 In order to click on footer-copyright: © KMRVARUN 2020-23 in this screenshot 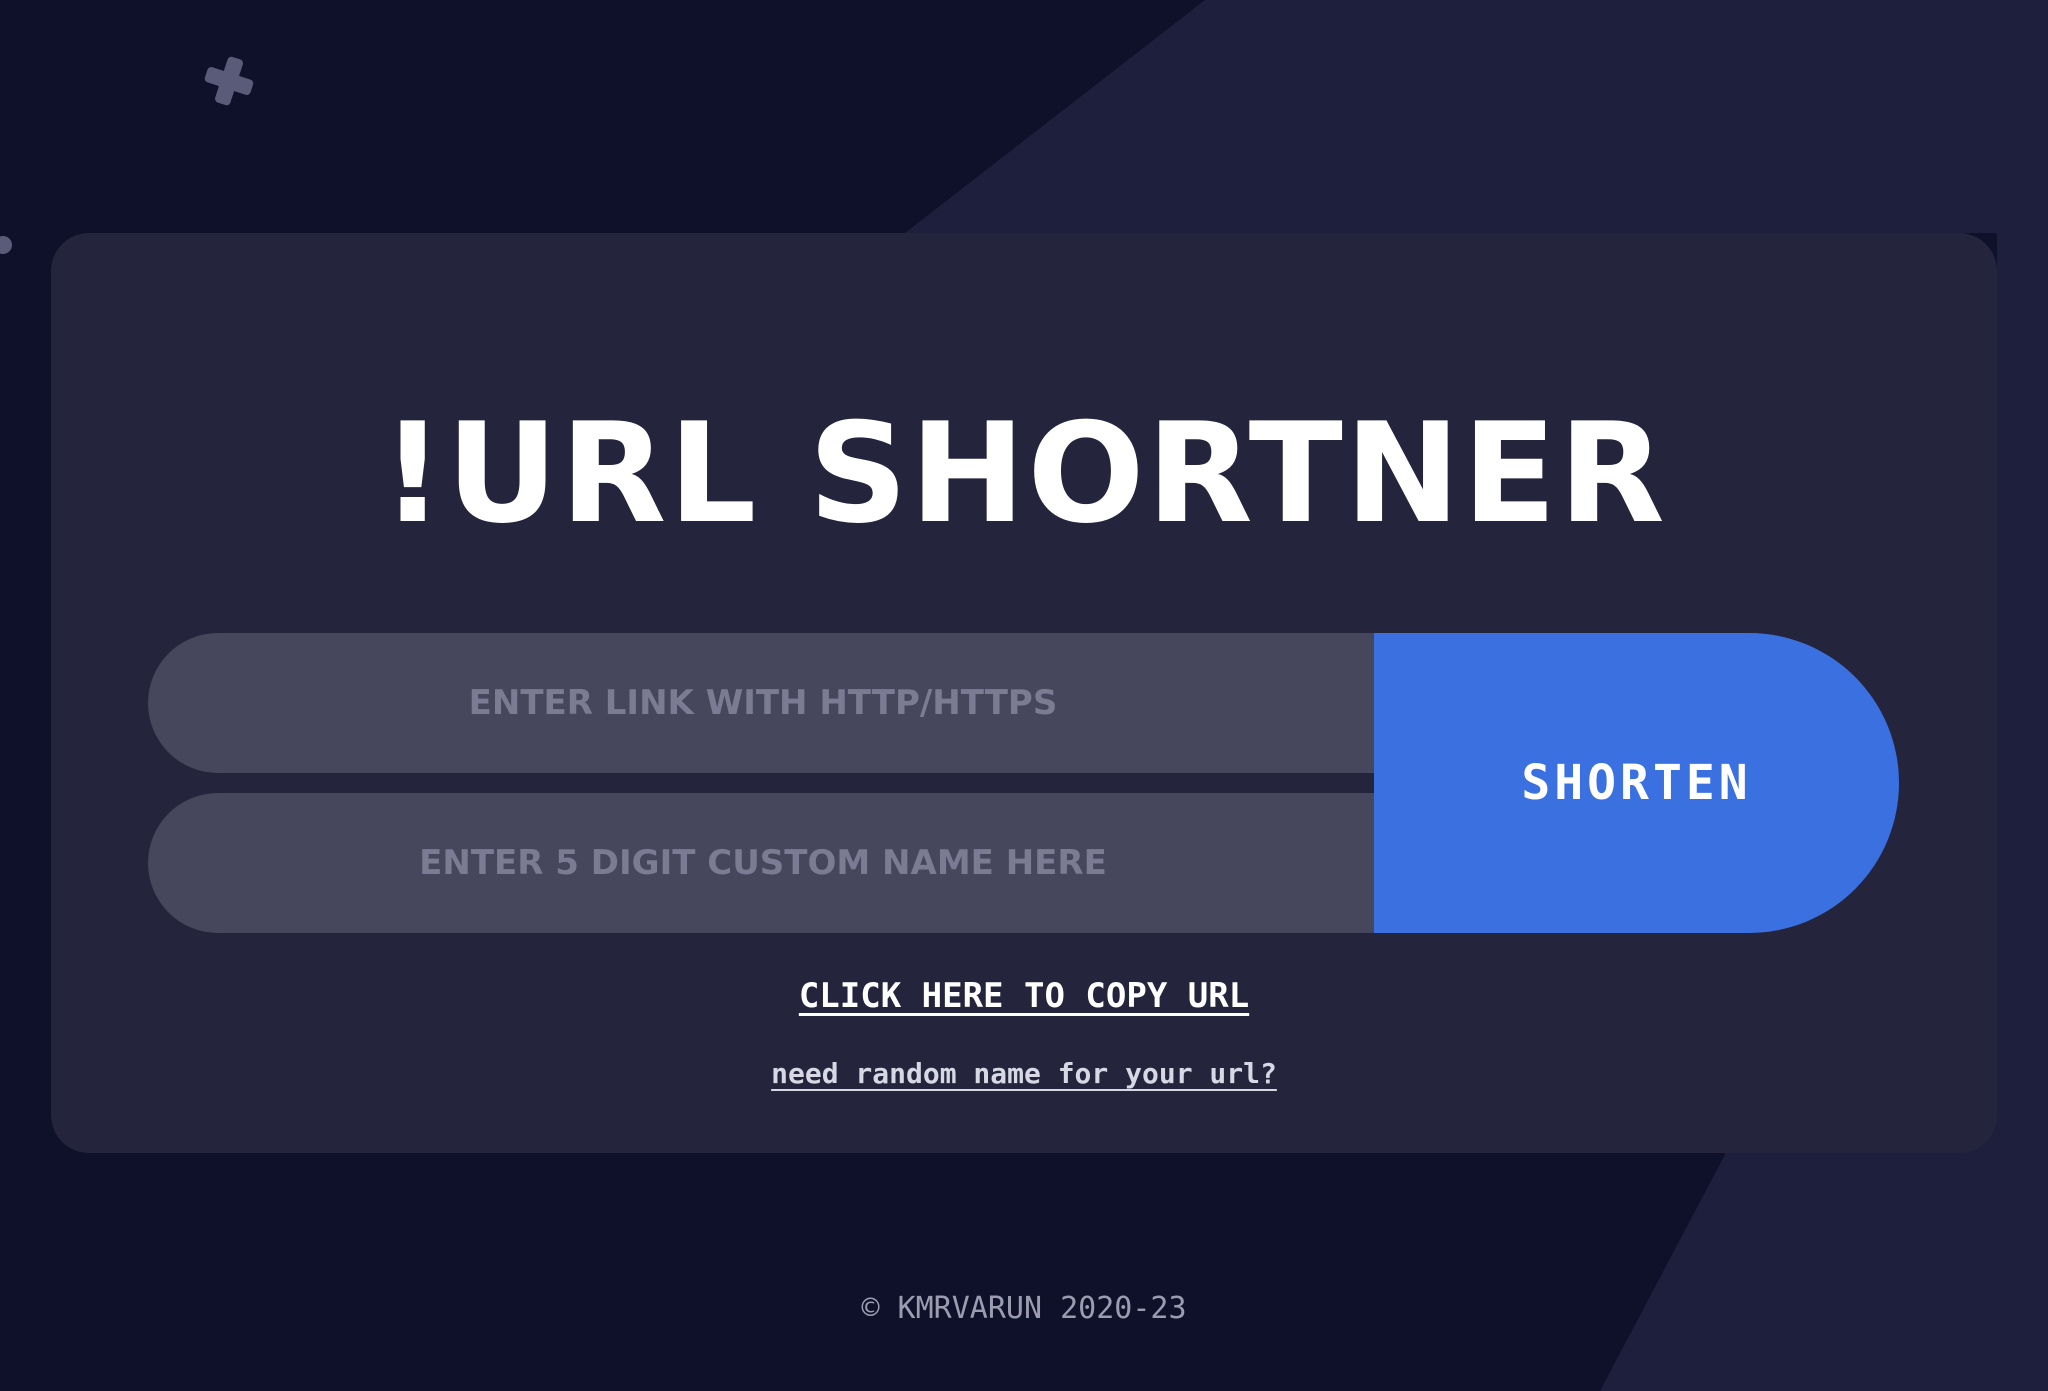, I will do `click(1024, 1308)`.